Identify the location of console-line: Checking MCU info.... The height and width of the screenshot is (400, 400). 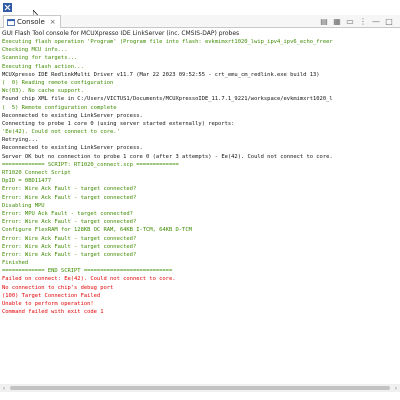
(35, 50).